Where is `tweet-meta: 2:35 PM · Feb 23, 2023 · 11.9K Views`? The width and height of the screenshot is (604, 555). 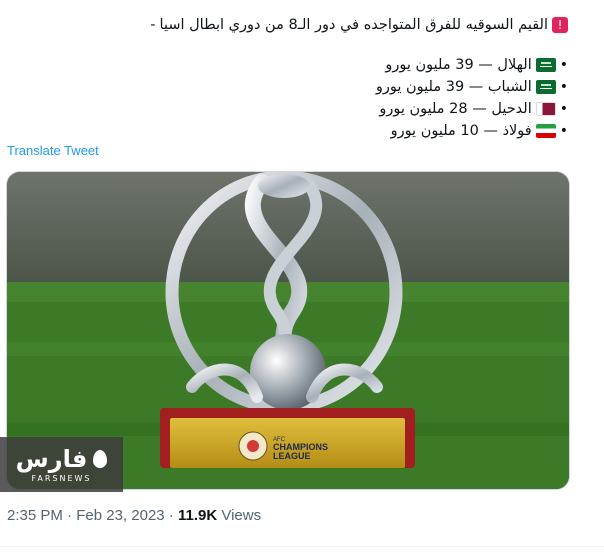 tweet-meta: 2:35 PM · Feb 23, 2023 · 11.9K Views is located at coordinates (134, 515).